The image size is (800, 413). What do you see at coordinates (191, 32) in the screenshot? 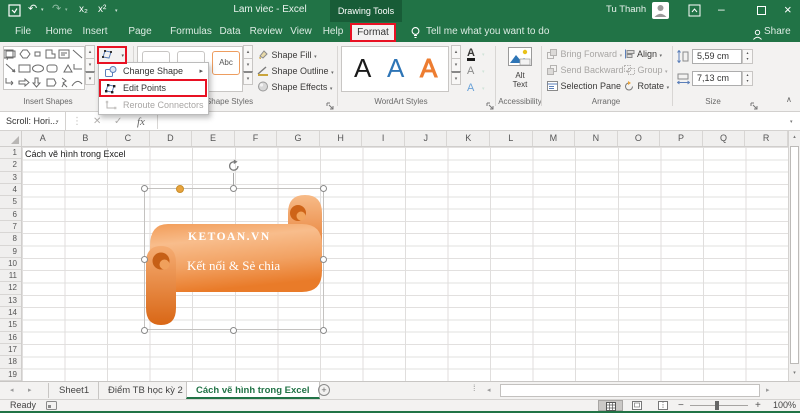
I see `tab-formulas: Formulas` at bounding box center [191, 32].